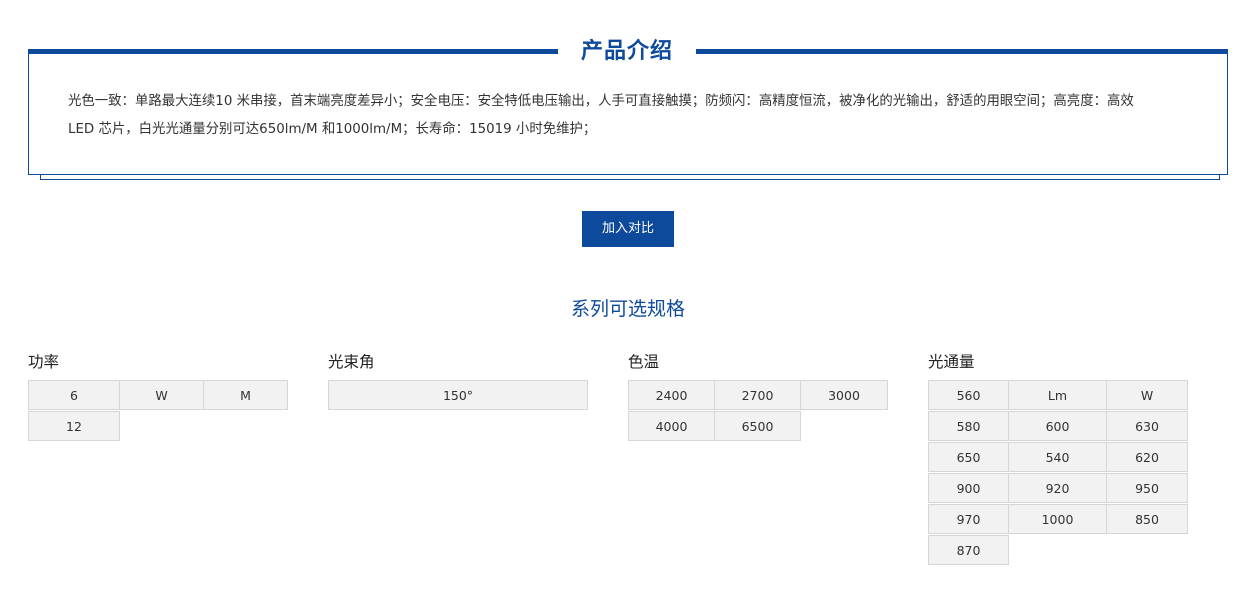 This screenshot has height=589, width=1246. I want to click on luminous-flux-label: 光通量, so click(951, 362).